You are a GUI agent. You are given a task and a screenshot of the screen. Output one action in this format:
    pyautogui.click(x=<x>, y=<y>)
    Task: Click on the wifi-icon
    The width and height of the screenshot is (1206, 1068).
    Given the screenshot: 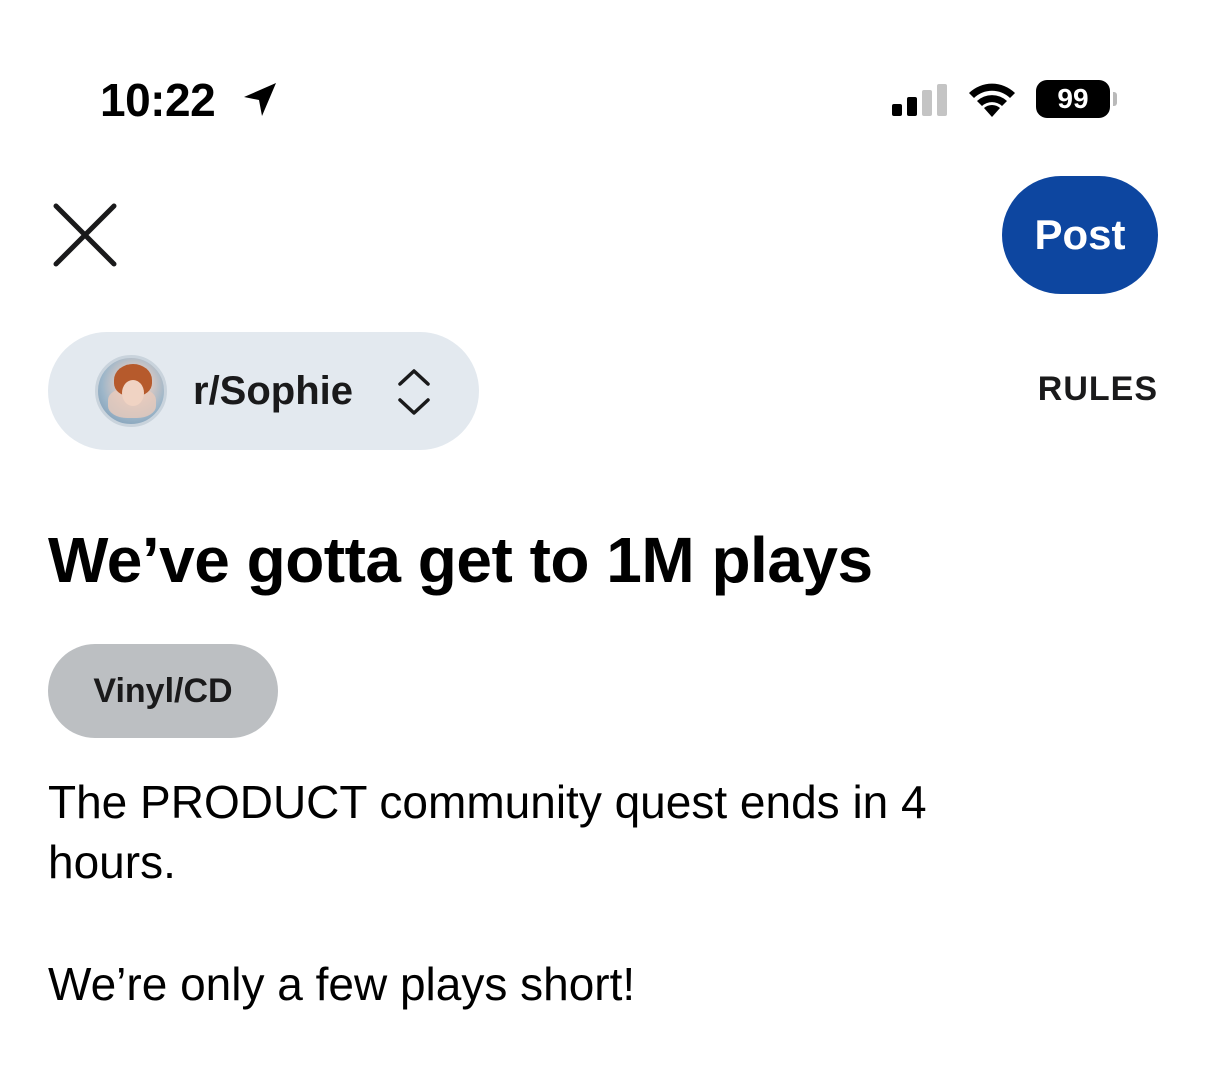 What is the action you would take?
    pyautogui.click(x=992, y=100)
    